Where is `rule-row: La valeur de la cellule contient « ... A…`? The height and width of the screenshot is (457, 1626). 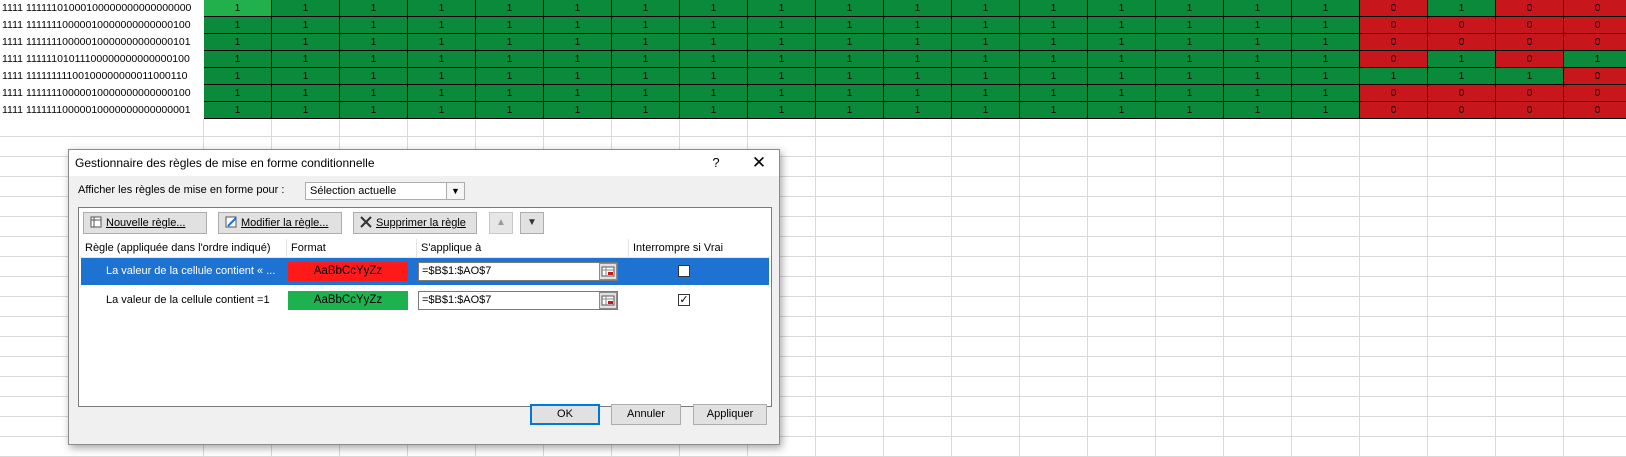
rule-row: La valeur de la cellule contient « ... A… is located at coordinates (425, 271).